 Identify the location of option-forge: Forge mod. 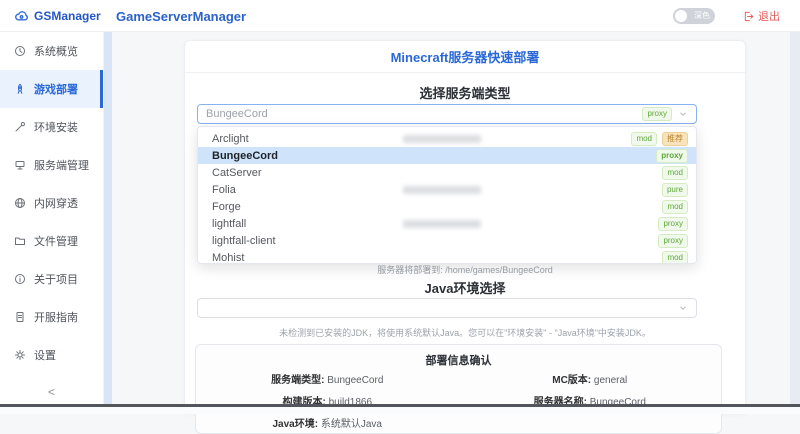
(447, 206).